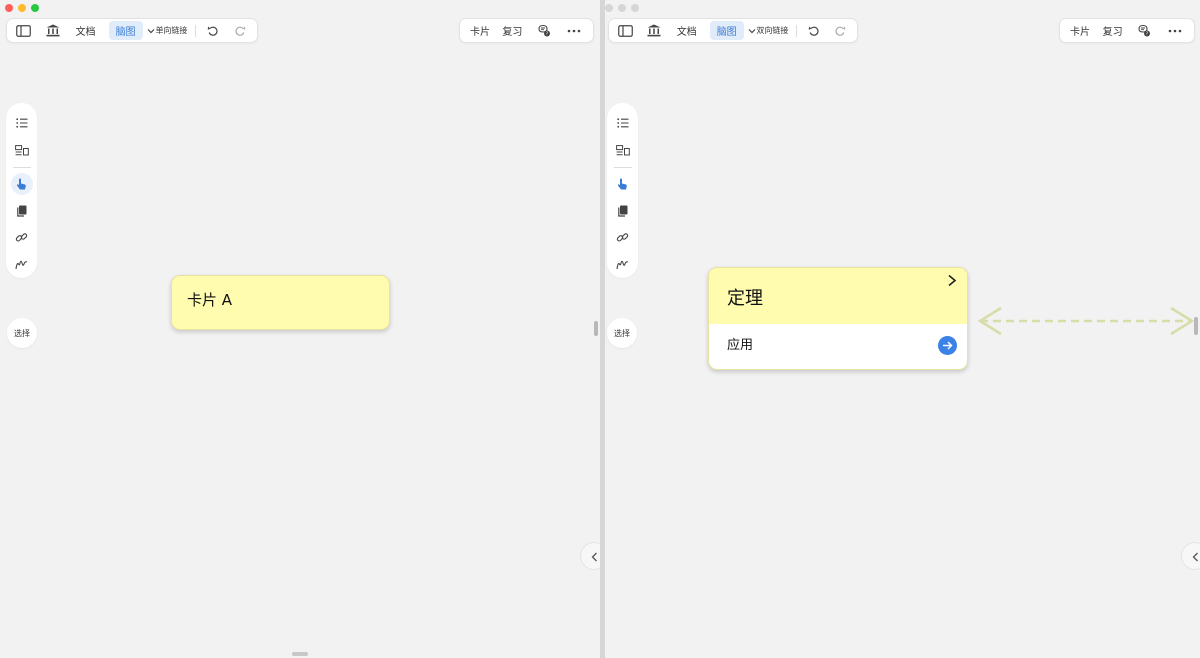 The width and height of the screenshot is (1200, 658). Describe the element at coordinates (947, 345) in the screenshot. I see `arrow-right-icon` at that location.